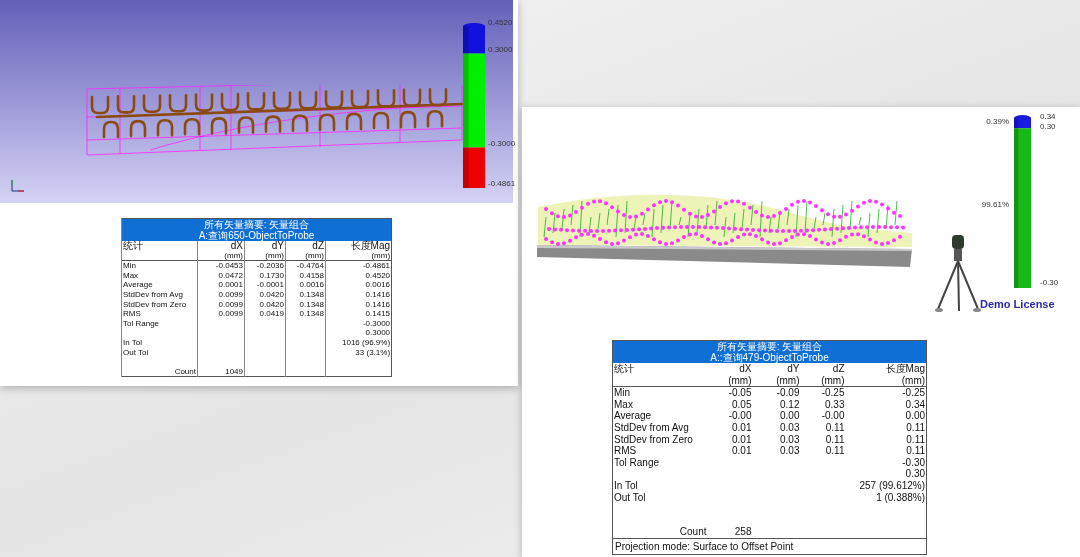 This screenshot has height=557, width=1080. I want to click on scale-label: 0.30, so click(1048, 126).